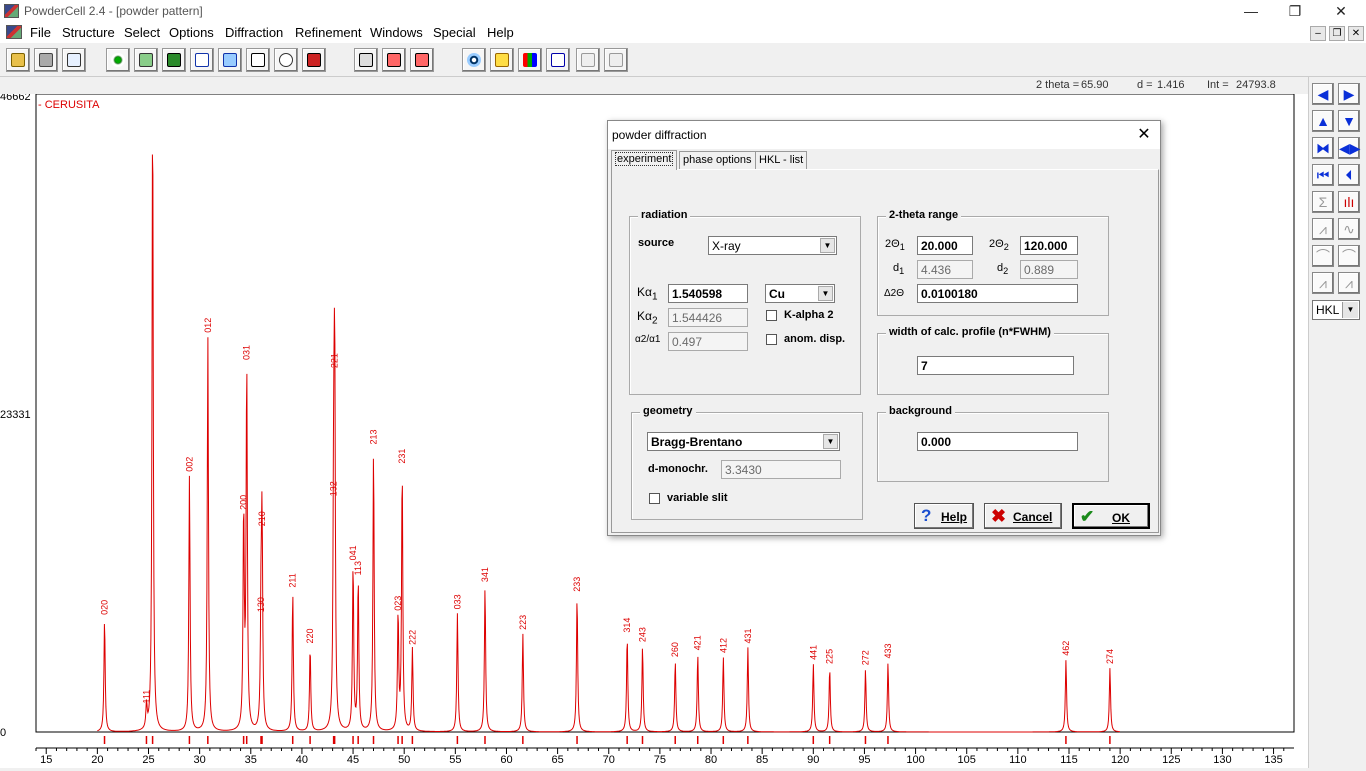 This screenshot has width=1366, height=771. What do you see at coordinates (1318, 33) in the screenshot?
I see `mdi-minimize-icon: –` at bounding box center [1318, 33].